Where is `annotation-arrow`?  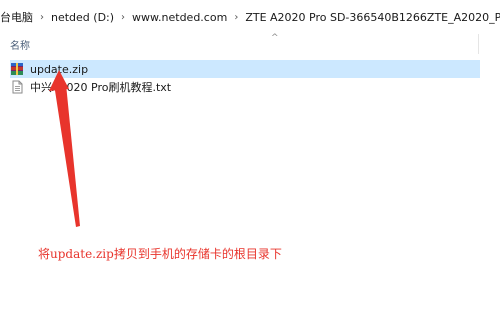
annotation-arrow is located at coordinates (64, 148).